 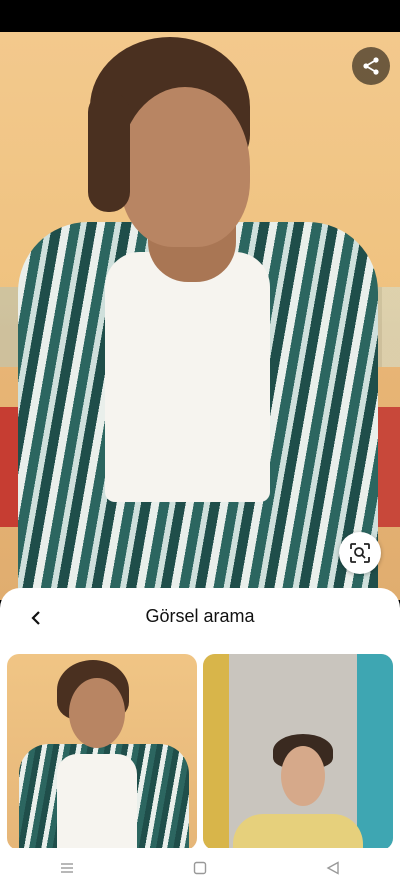 What do you see at coordinates (375, 752) in the screenshot?
I see `thumb-teal-wall` at bounding box center [375, 752].